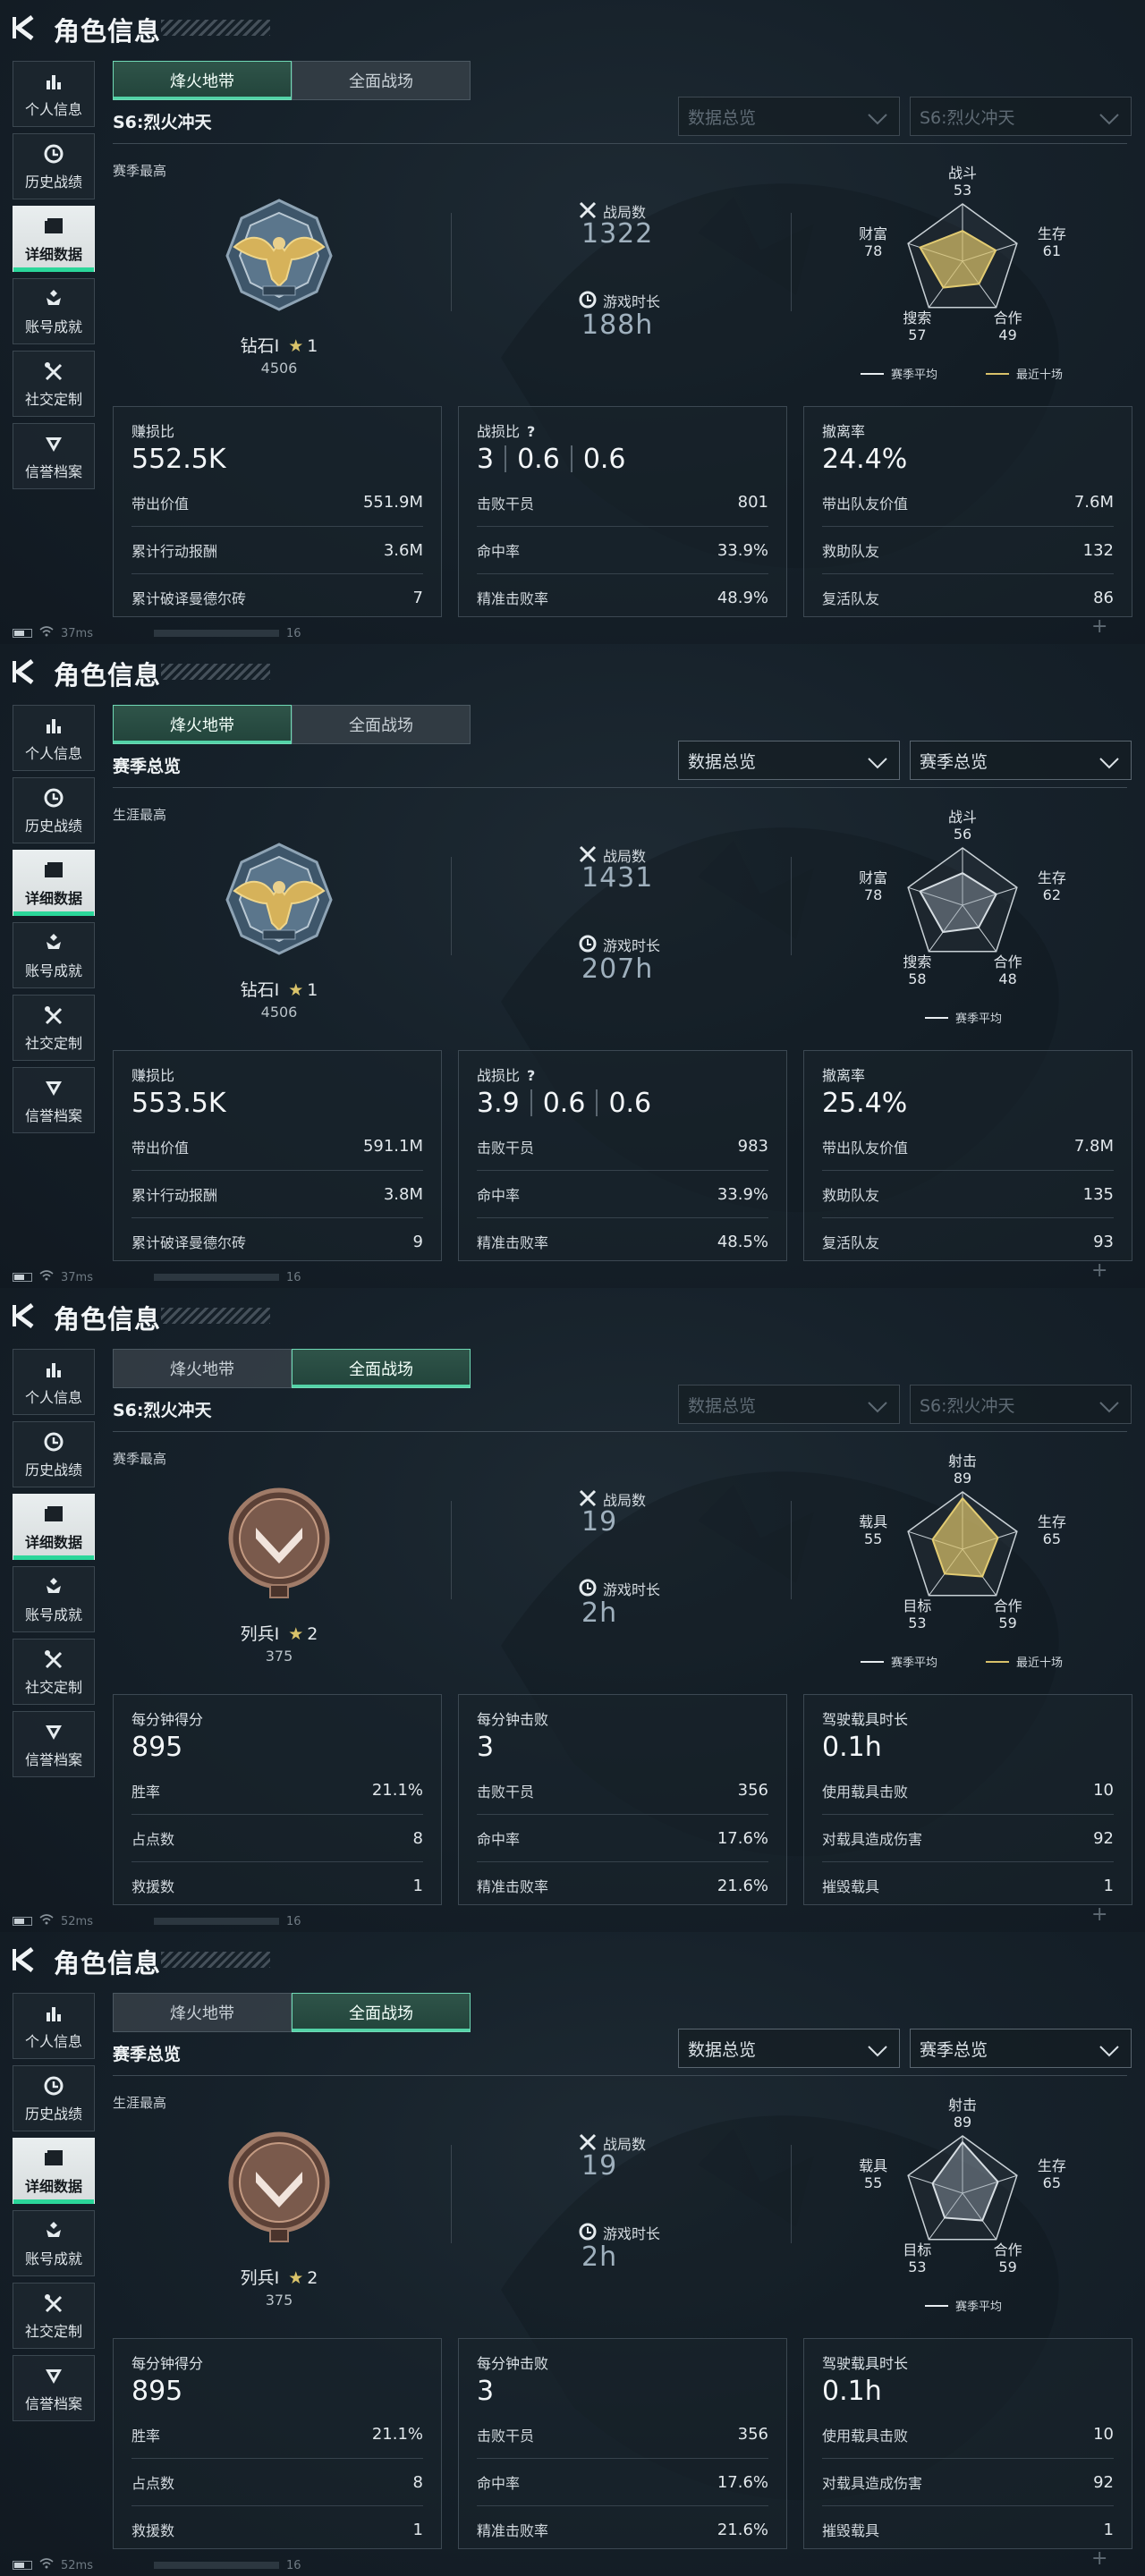  I want to click on stat-row: 救助队友 132, so click(968, 549).